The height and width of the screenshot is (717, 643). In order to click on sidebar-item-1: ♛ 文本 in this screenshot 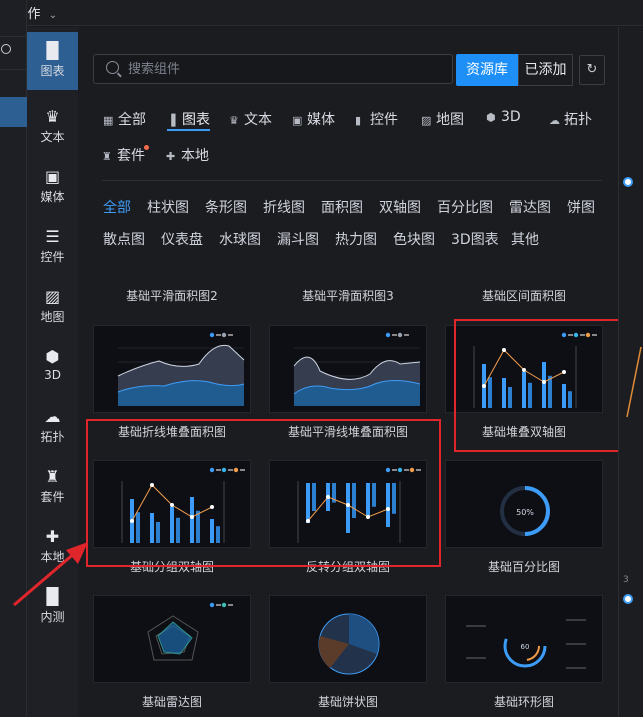, I will do `click(52, 127)`.